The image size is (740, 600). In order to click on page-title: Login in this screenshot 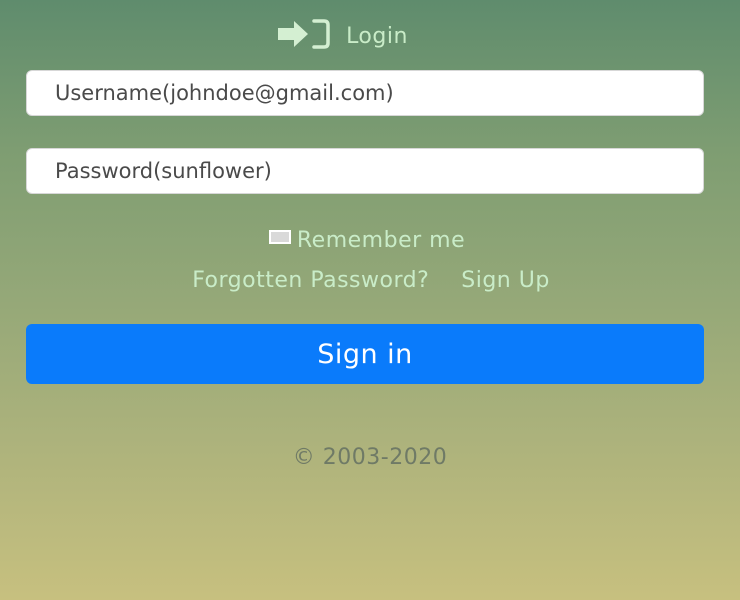, I will do `click(377, 36)`.